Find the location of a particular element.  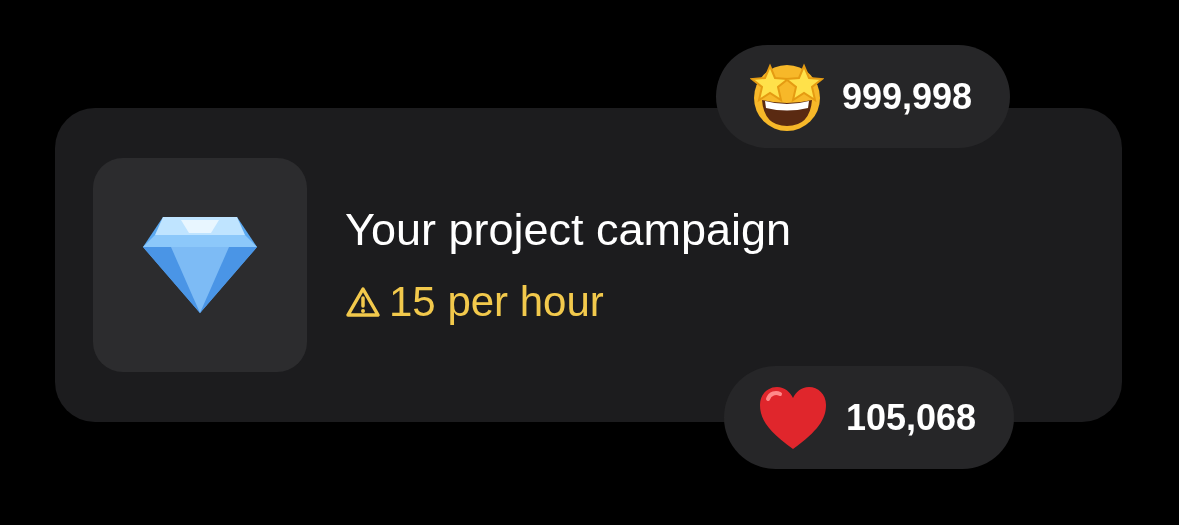

warning-icon is located at coordinates (363, 302).